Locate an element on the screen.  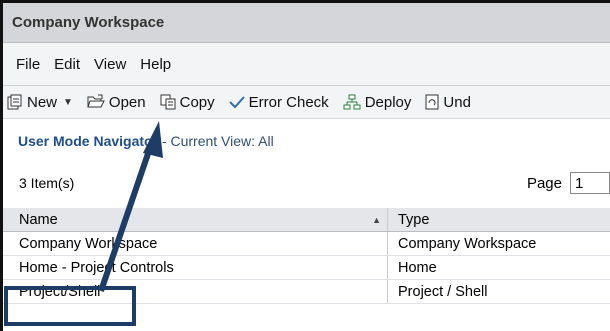
list-info-row: 3 Item(s) Page is located at coordinates (306, 183).